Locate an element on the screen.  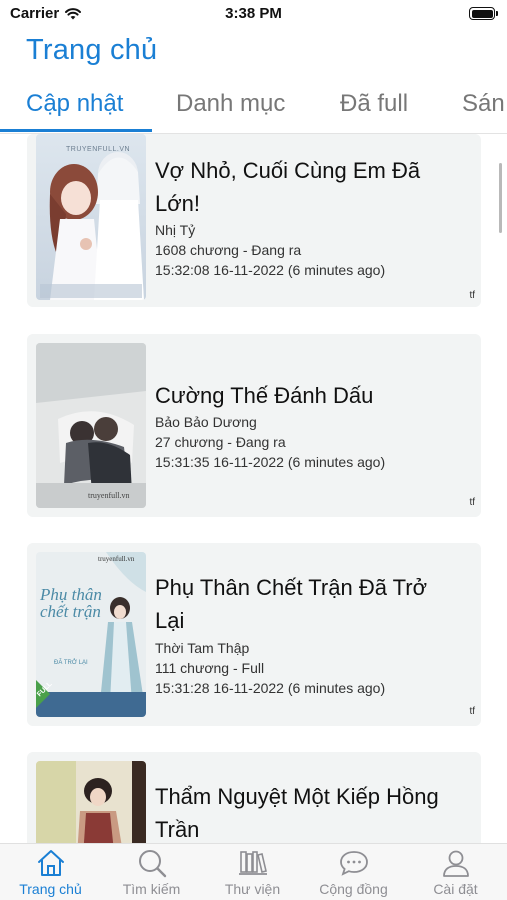
story-title: Phụ Thân Chết Trận Đã Trở Lại is located at coordinates (303, 604).